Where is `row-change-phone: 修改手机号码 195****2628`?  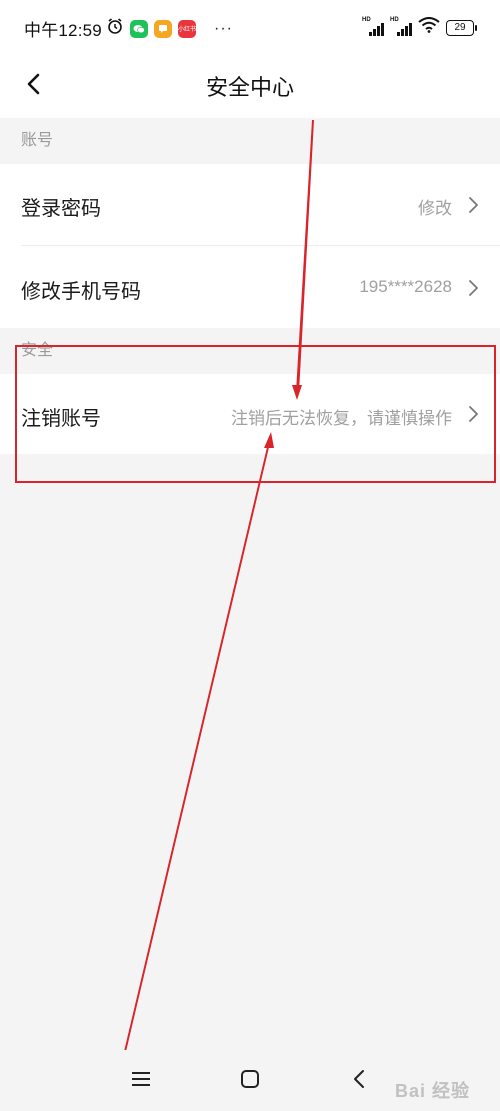
row-change-phone: 修改手机号码 195****2628 is located at coordinates (250, 287).